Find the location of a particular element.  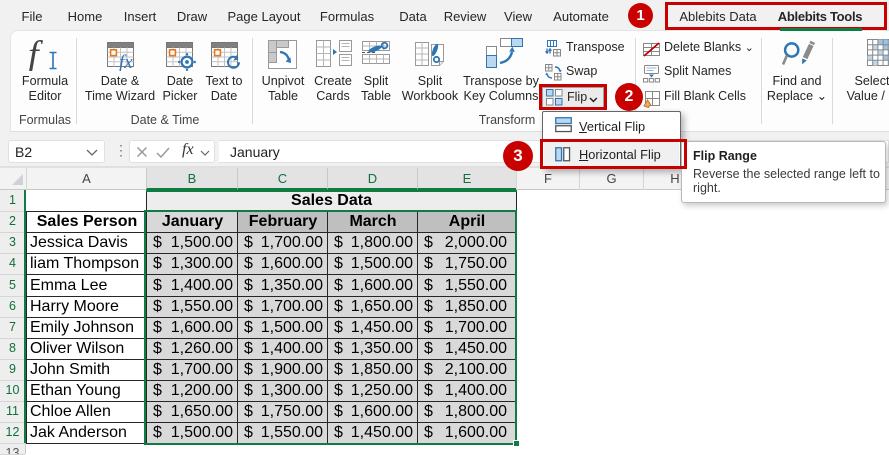

svg-text: f is located at coordinates (35, 54).